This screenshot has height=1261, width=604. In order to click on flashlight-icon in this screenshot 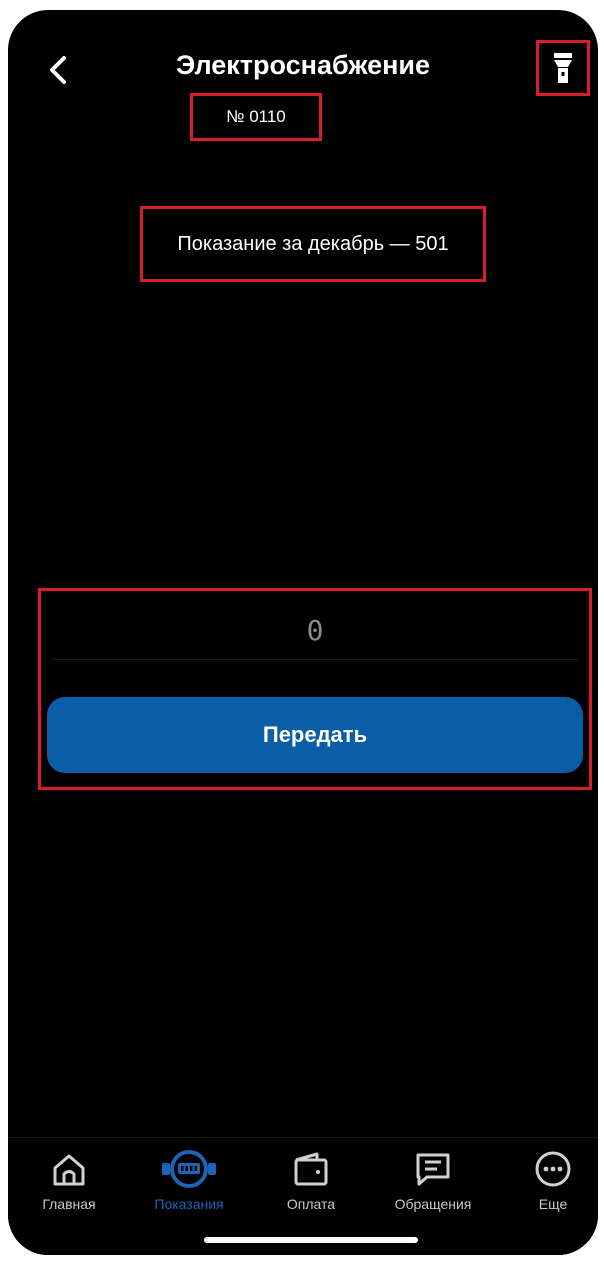, I will do `click(563, 68)`.